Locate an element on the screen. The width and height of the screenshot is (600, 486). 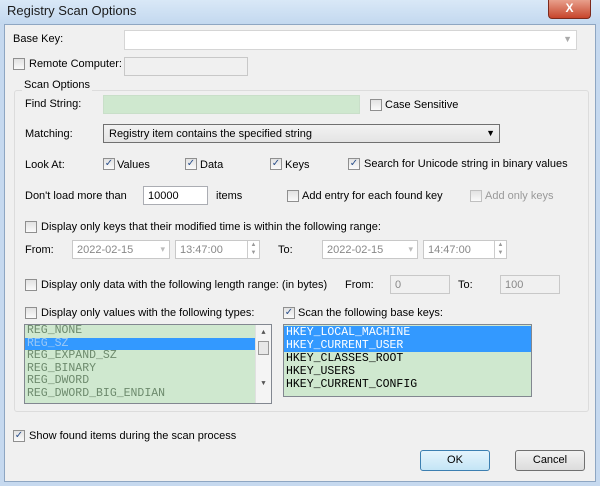
to-time-picker: 14:47:00 ▲ ▼ is located at coordinates (465, 249).